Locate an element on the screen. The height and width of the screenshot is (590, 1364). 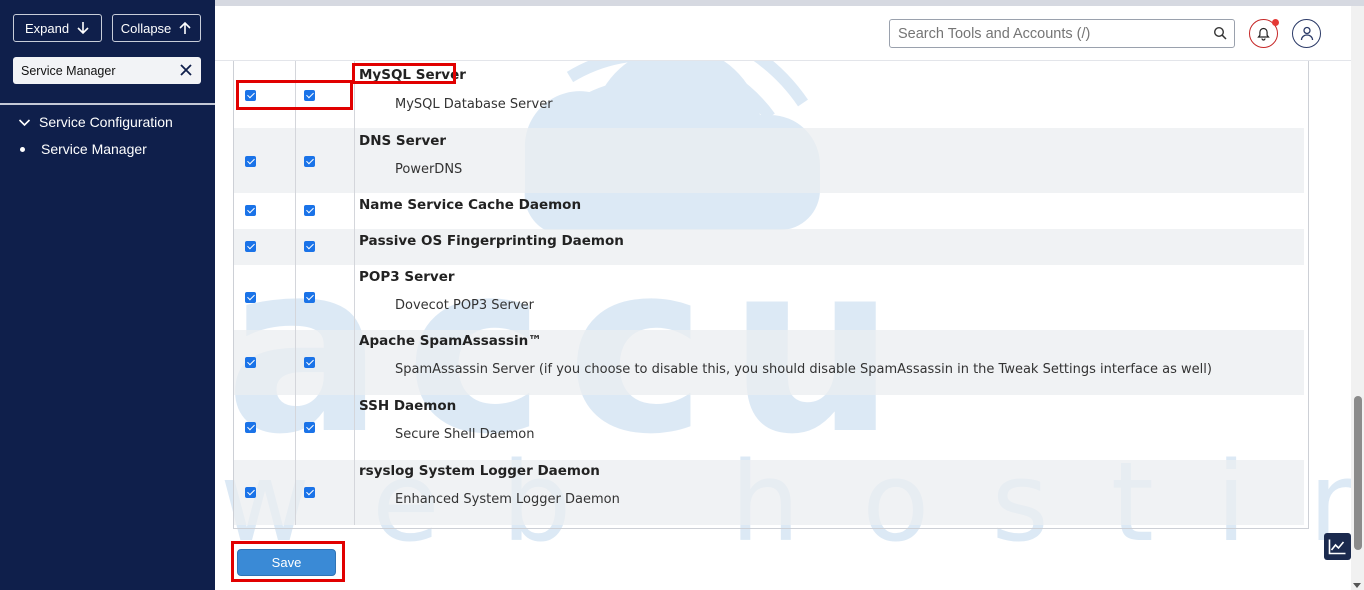
service-description: Secure Shell Daemon is located at coordinates (465, 434).